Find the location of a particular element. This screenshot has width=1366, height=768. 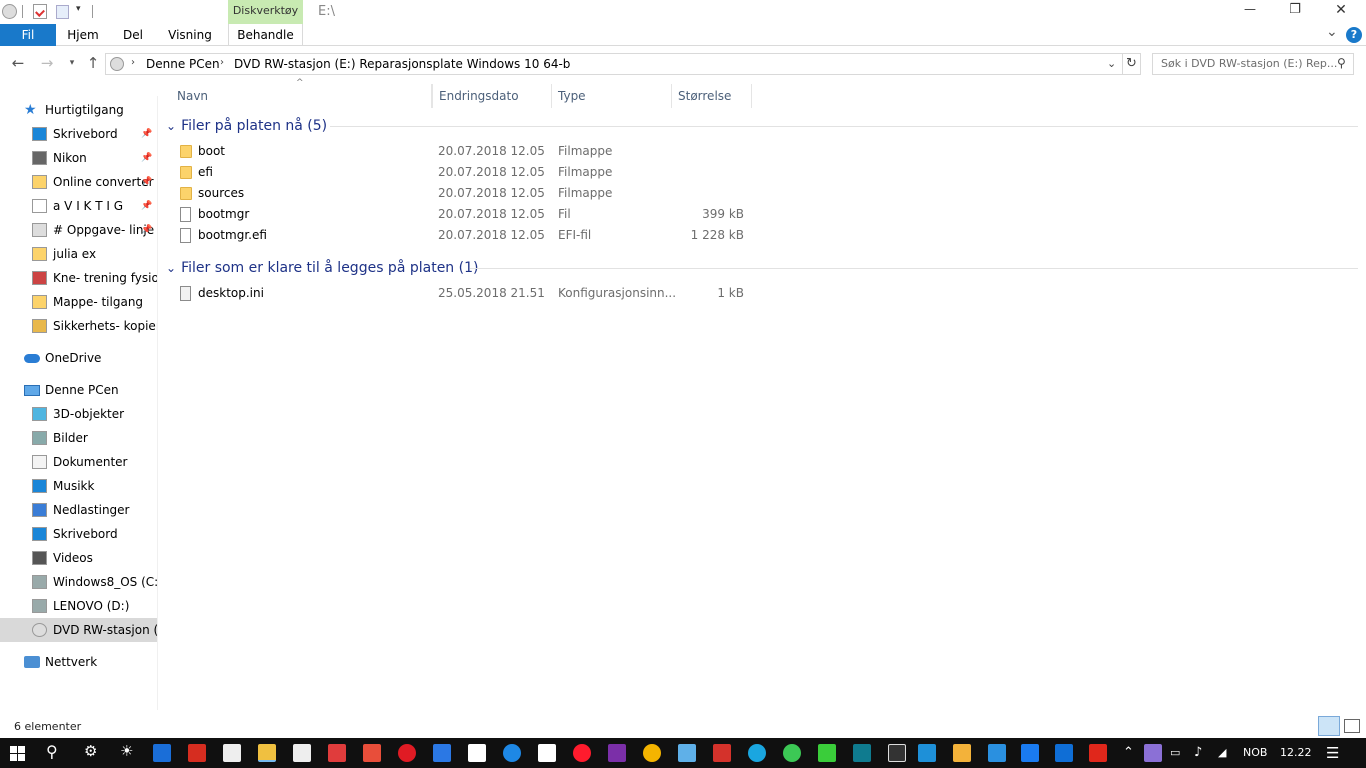

notes-icon is located at coordinates (687, 753).